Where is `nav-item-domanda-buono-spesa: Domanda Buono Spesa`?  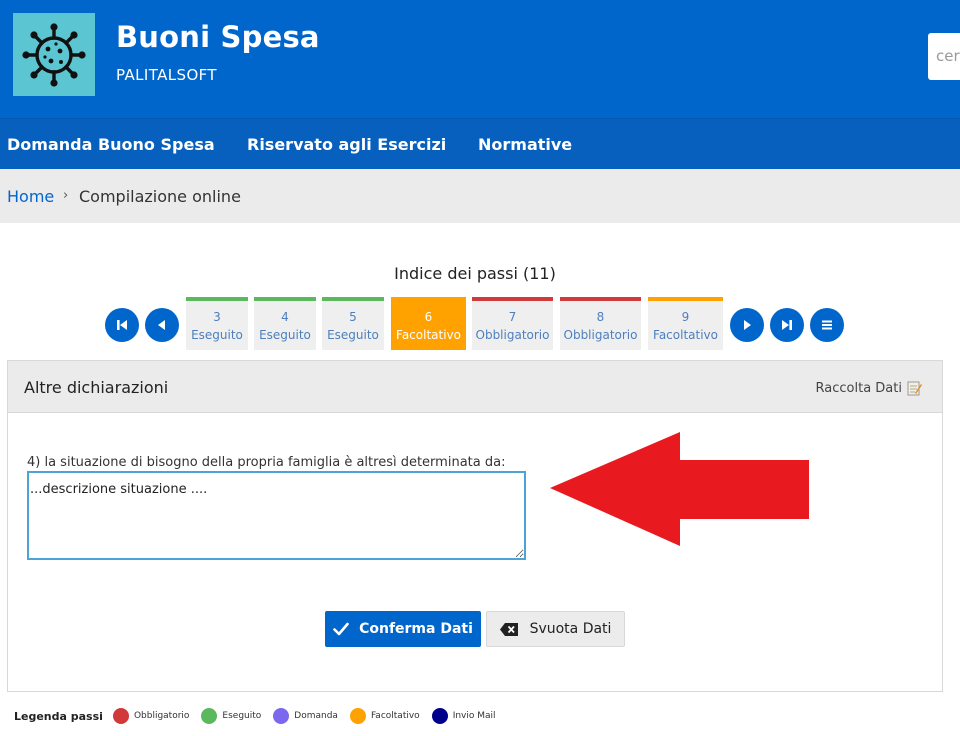
nav-item-domanda-buono-spesa: Domanda Buono Spesa is located at coordinates (111, 144).